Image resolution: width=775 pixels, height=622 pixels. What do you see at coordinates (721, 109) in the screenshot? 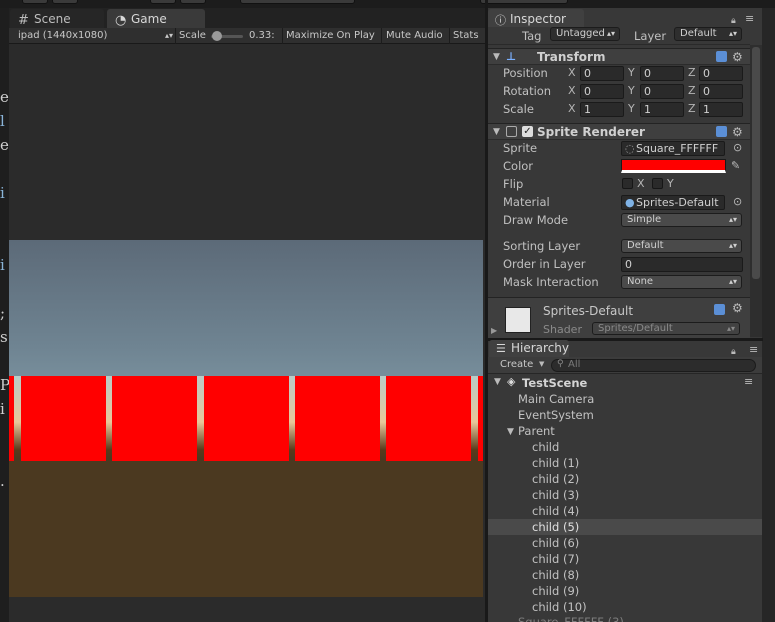
I see `scale-z-field: 1` at bounding box center [721, 109].